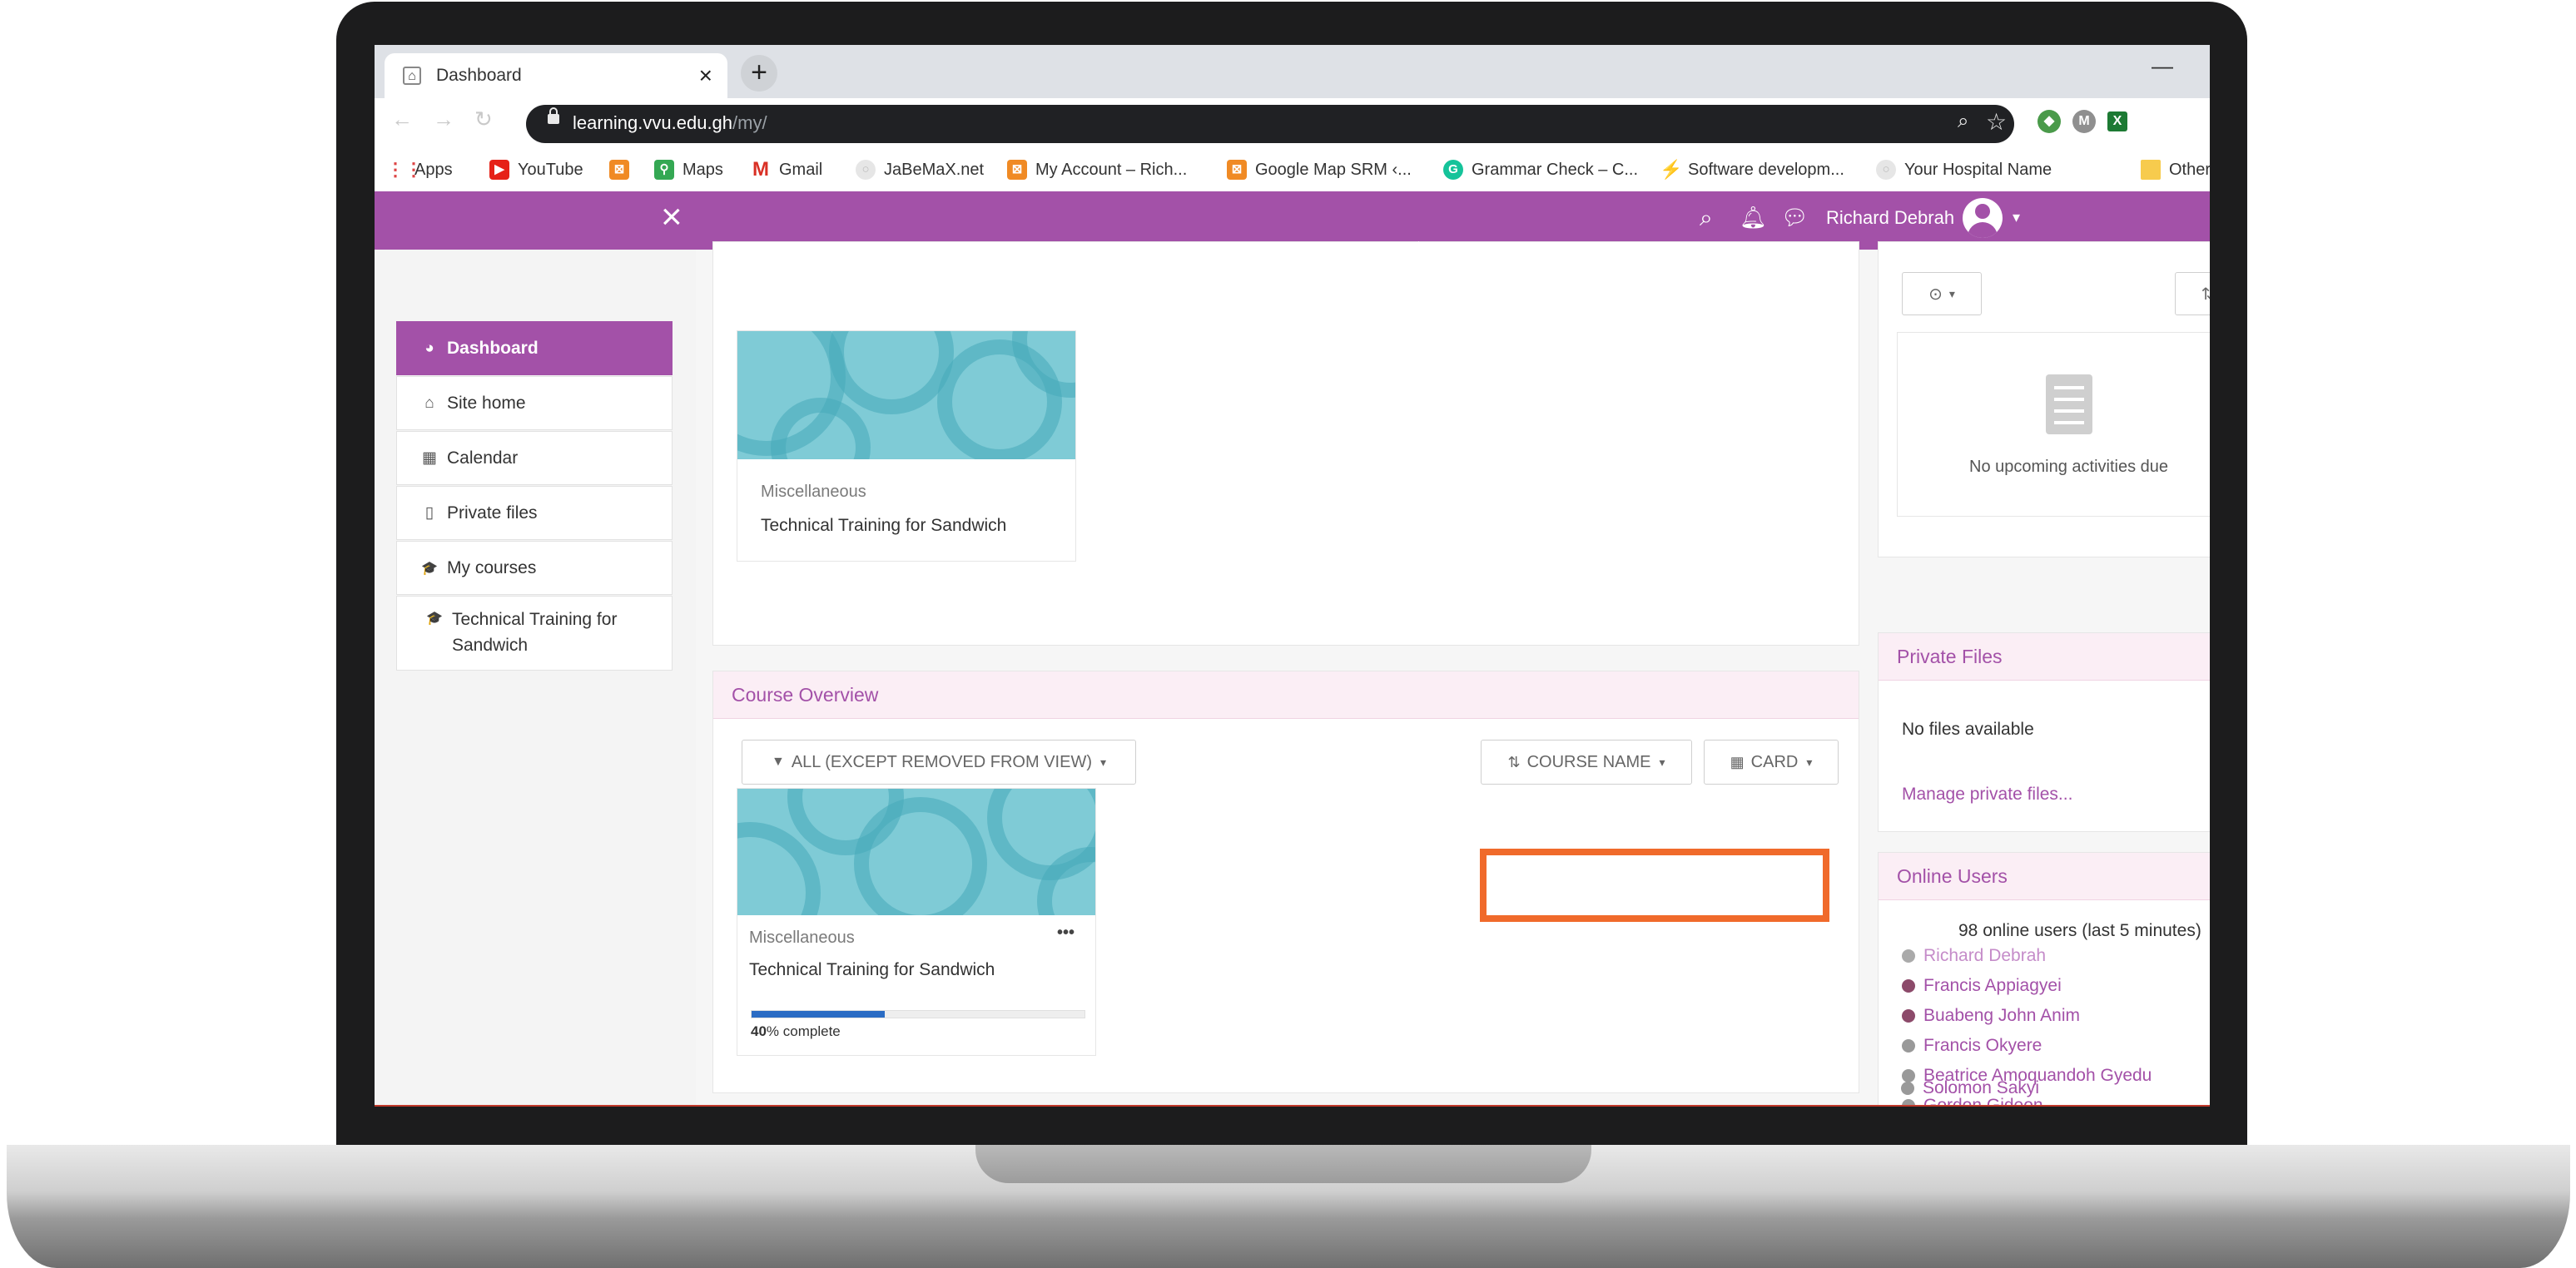  I want to click on user-name: Richard Debrah, so click(1890, 218).